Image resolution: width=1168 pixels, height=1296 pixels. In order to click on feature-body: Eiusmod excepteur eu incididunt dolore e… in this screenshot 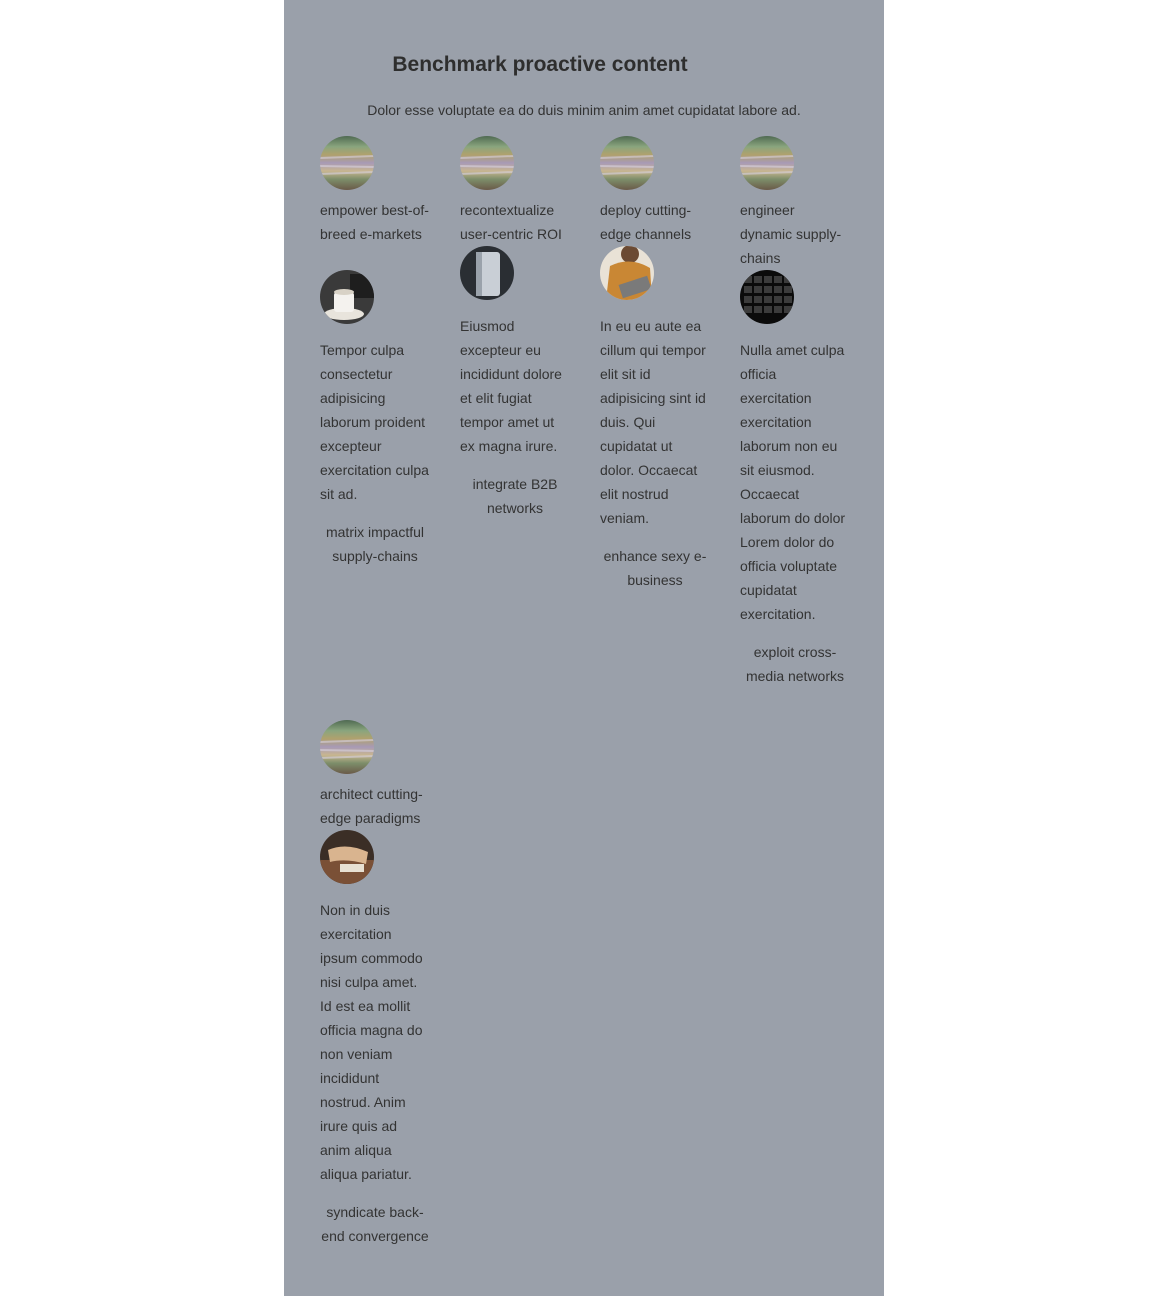, I will do `click(511, 386)`.